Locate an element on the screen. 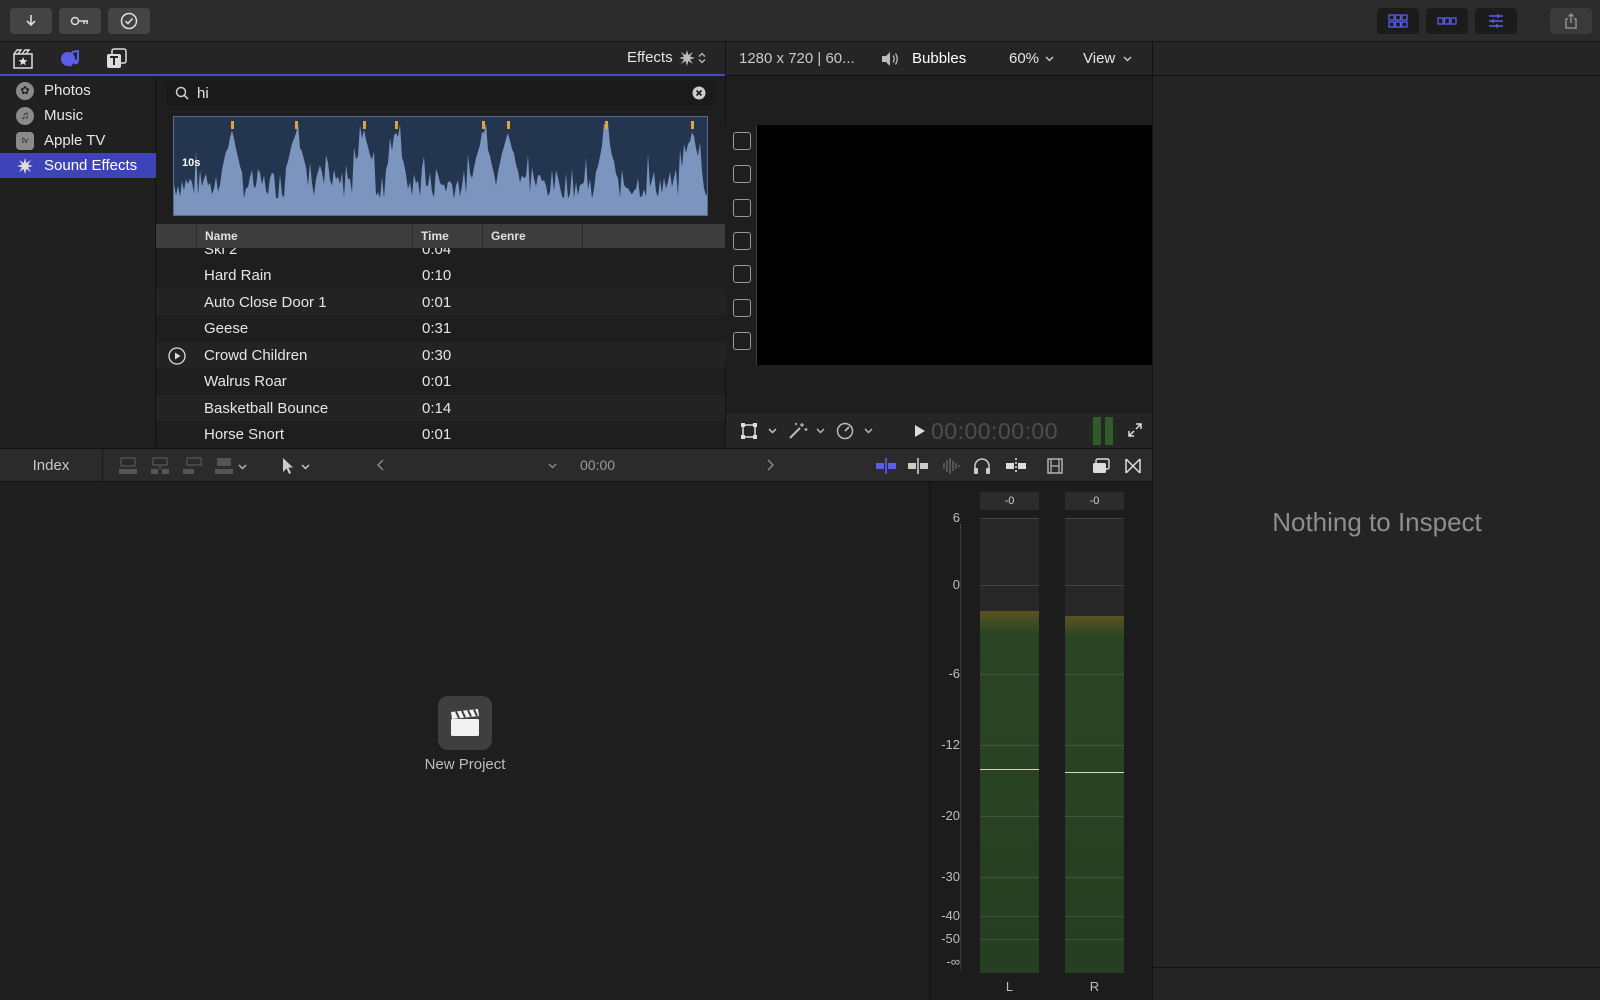  transform-icon is located at coordinates (749, 431).